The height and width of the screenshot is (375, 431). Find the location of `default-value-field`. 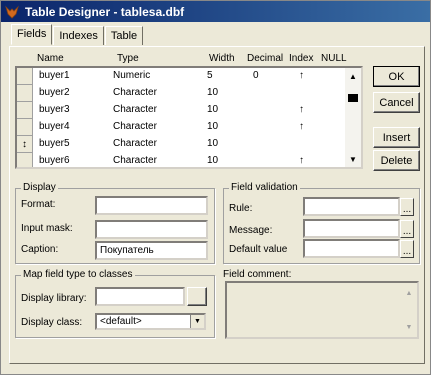

default-value-field is located at coordinates (351, 248).